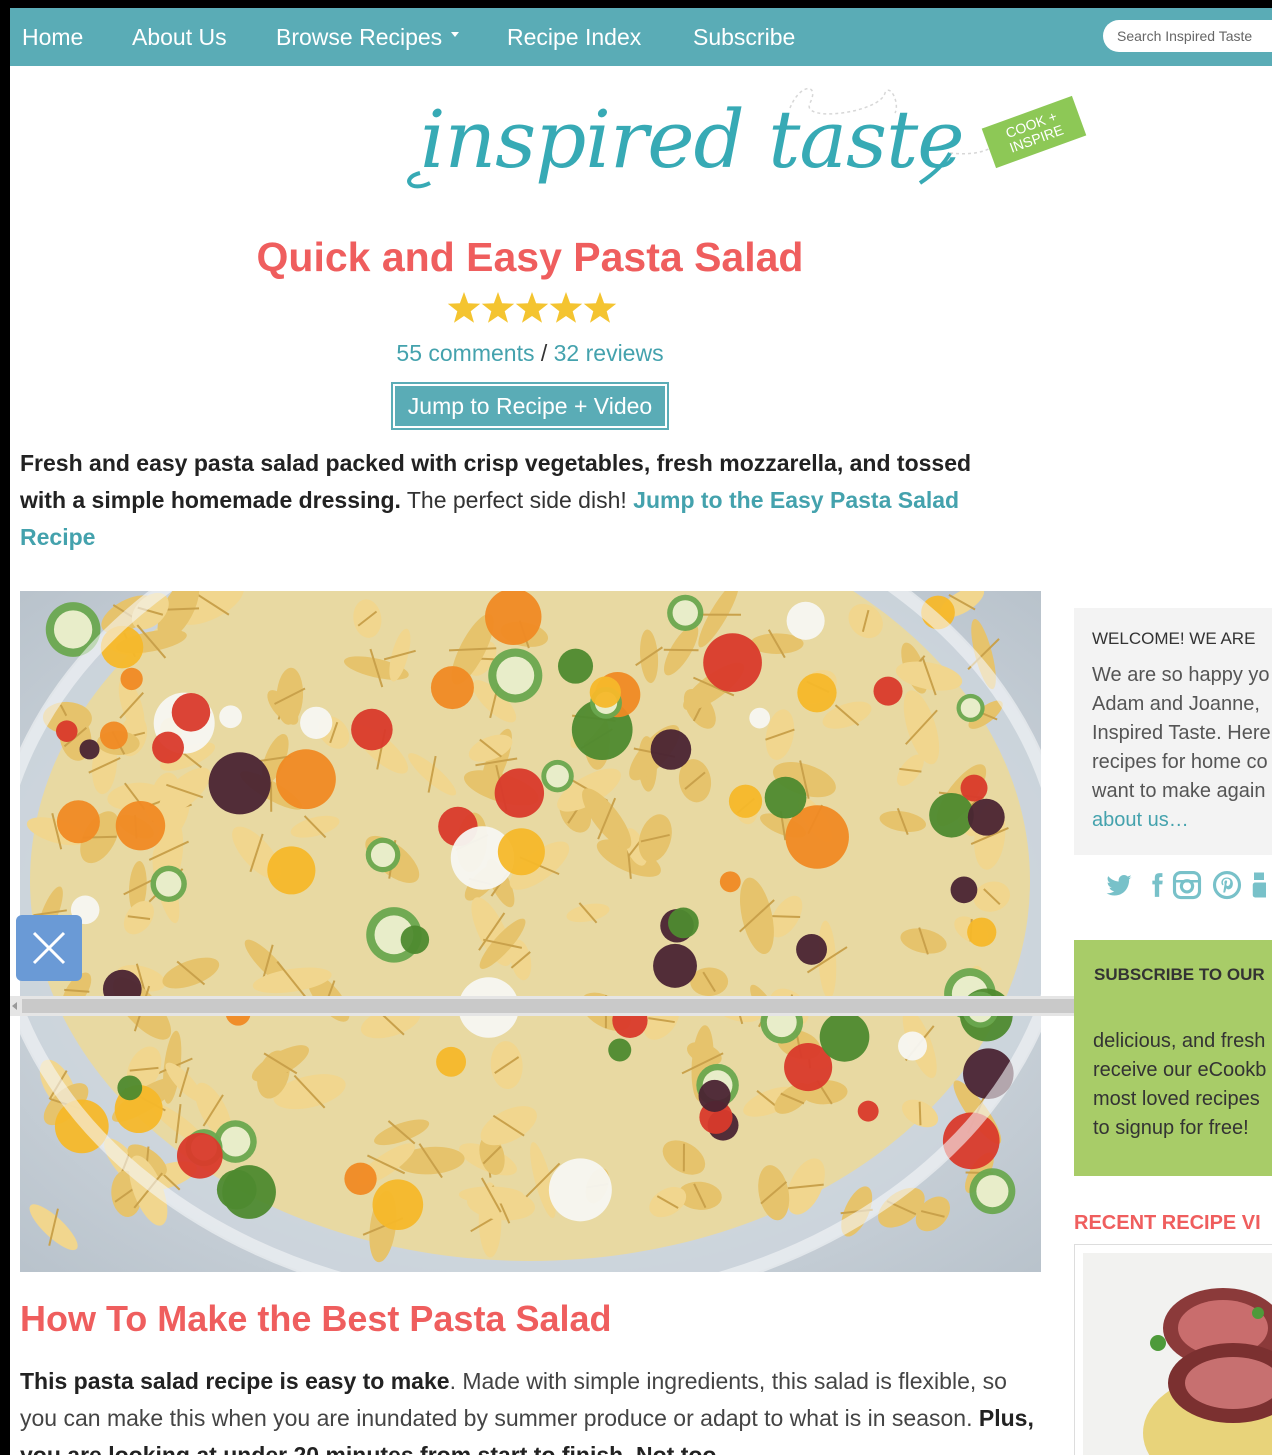  What do you see at coordinates (235, 1381) in the screenshot?
I see `body-bold-1: This pasta salad recipe is easy to make` at bounding box center [235, 1381].